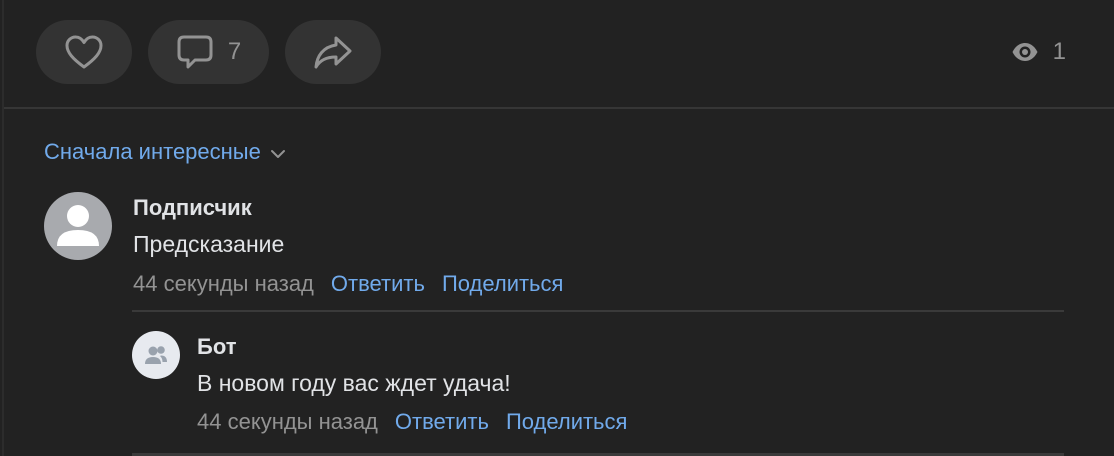  I want to click on reply-avatar, so click(156, 355).